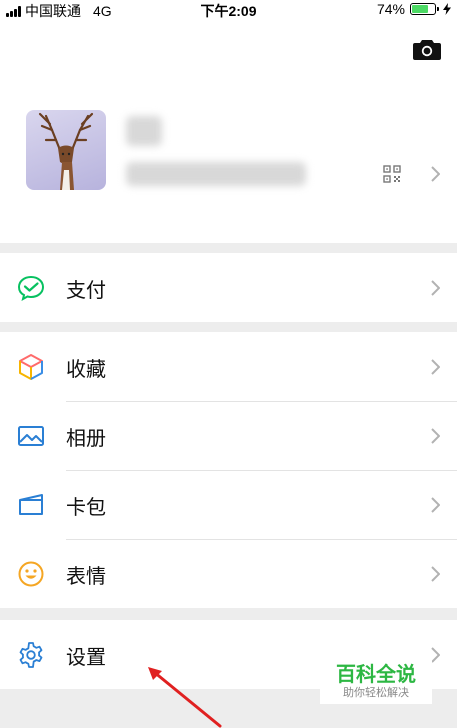 The width and height of the screenshot is (457, 728). What do you see at coordinates (86, 577) in the screenshot?
I see `menu-label-stickers: 表情` at bounding box center [86, 577].